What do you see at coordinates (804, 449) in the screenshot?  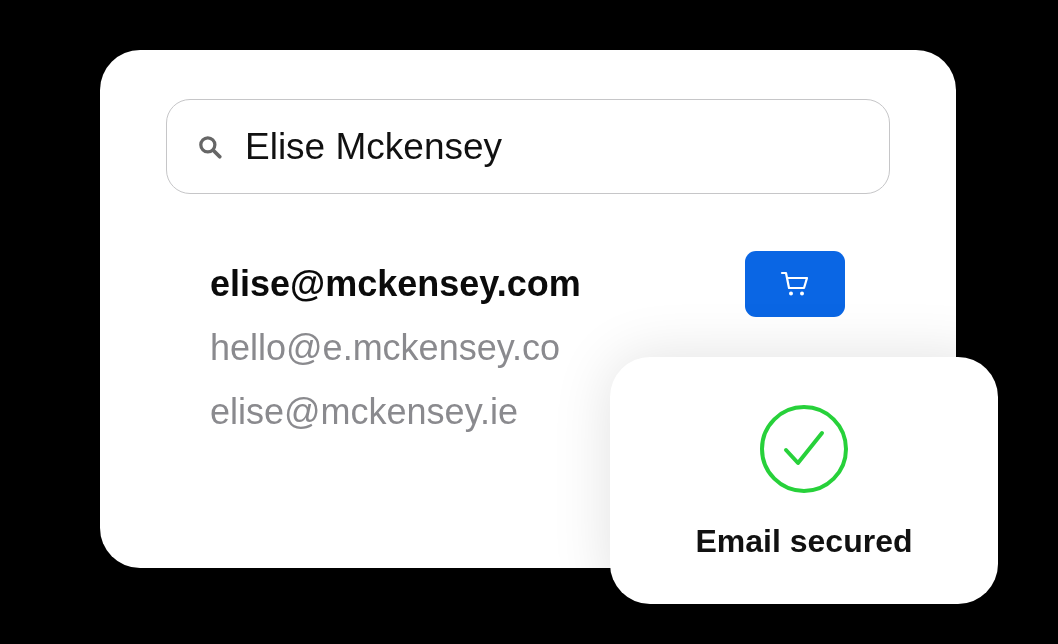 I see `check-circle-icon` at bounding box center [804, 449].